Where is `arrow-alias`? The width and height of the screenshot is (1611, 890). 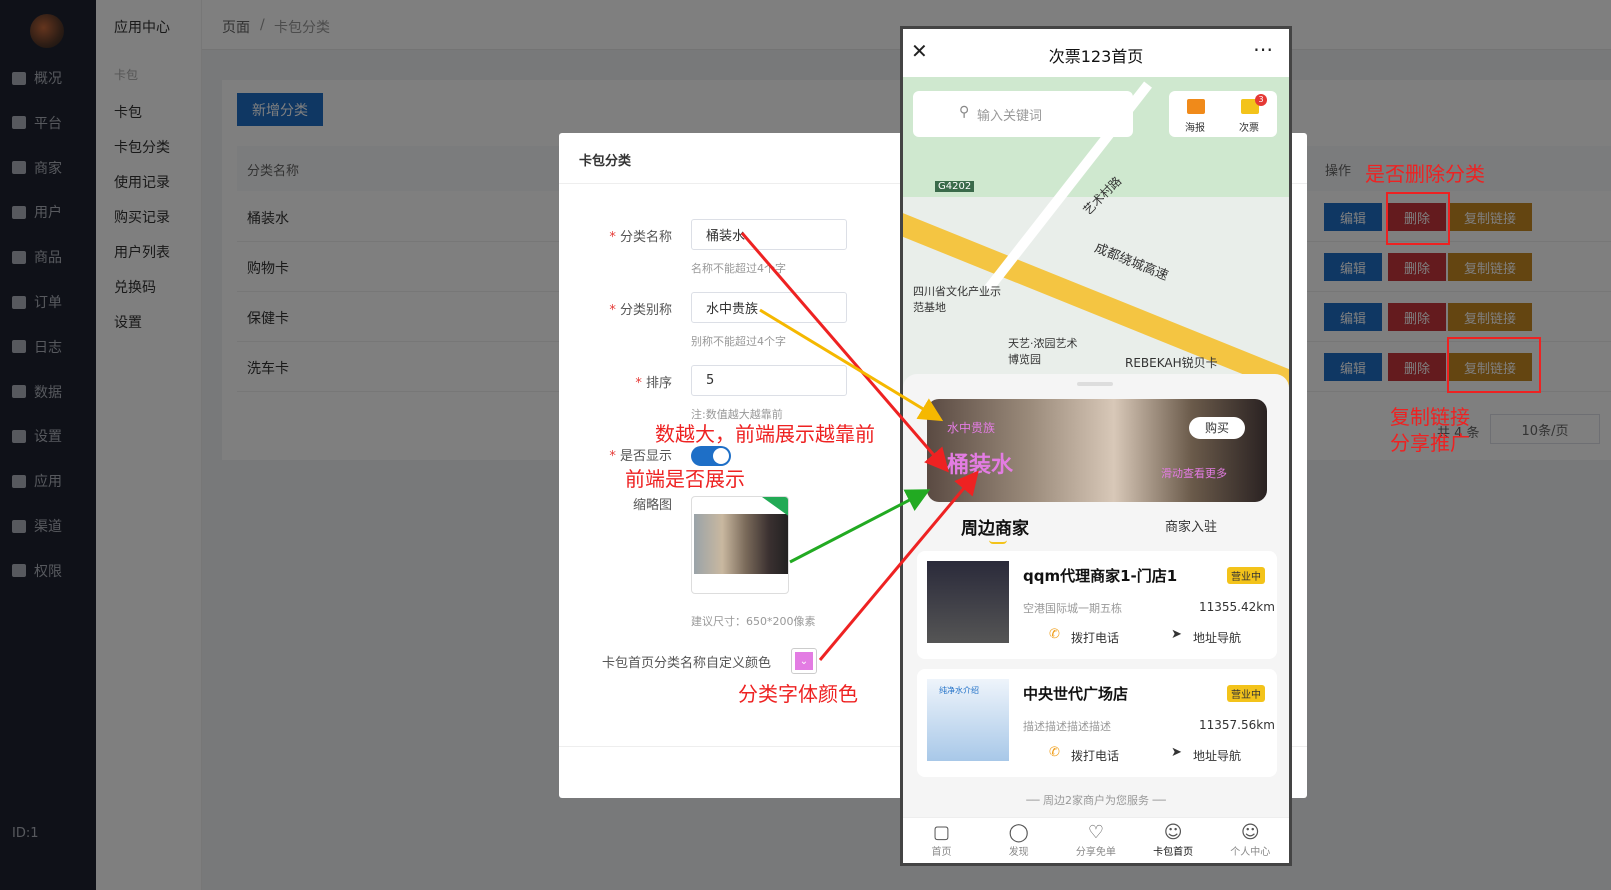 arrow-alias is located at coordinates (851, 365).